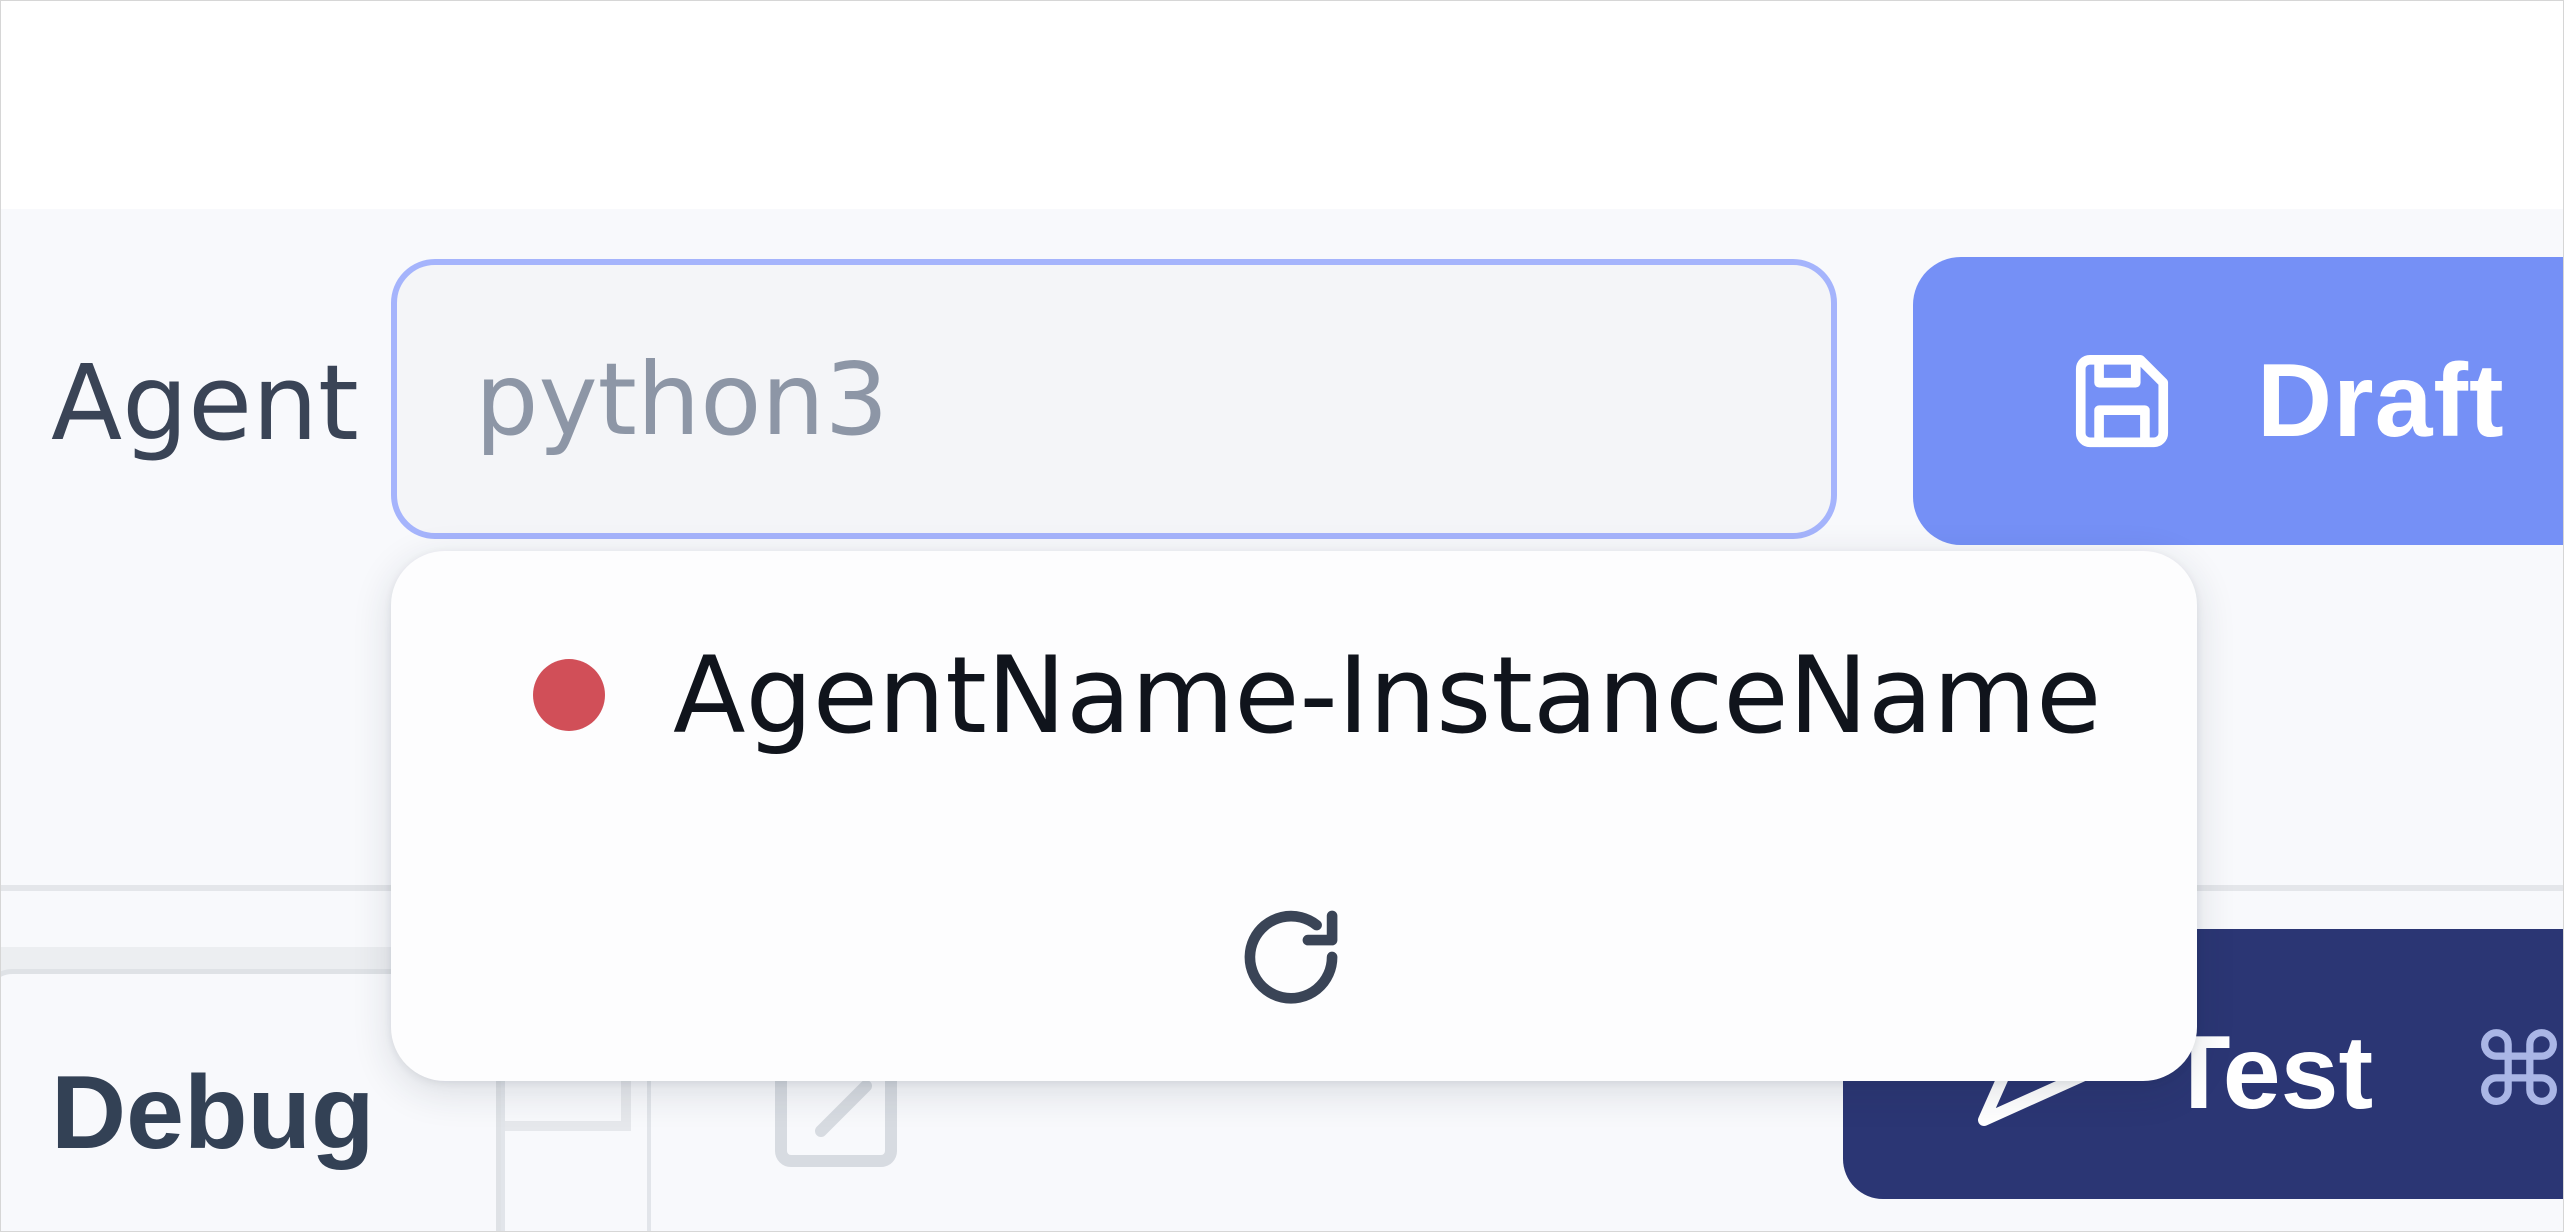 Image resolution: width=2564 pixels, height=1232 pixels. What do you see at coordinates (1114, 399) in the screenshot?
I see `agent-input` at bounding box center [1114, 399].